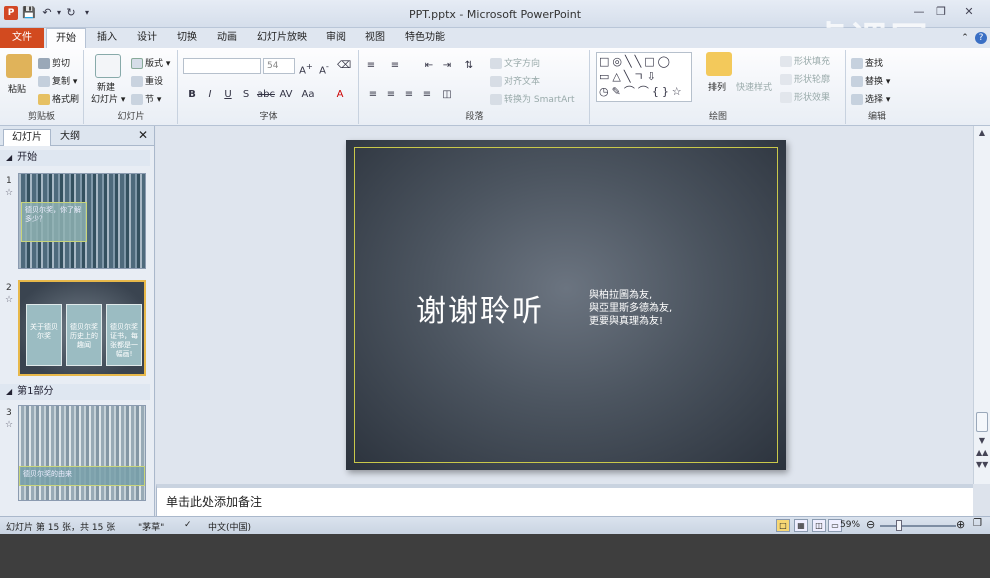 Image resolution: width=990 pixels, height=578 pixels. I want to click on font-size-combo: 54, so click(279, 66).